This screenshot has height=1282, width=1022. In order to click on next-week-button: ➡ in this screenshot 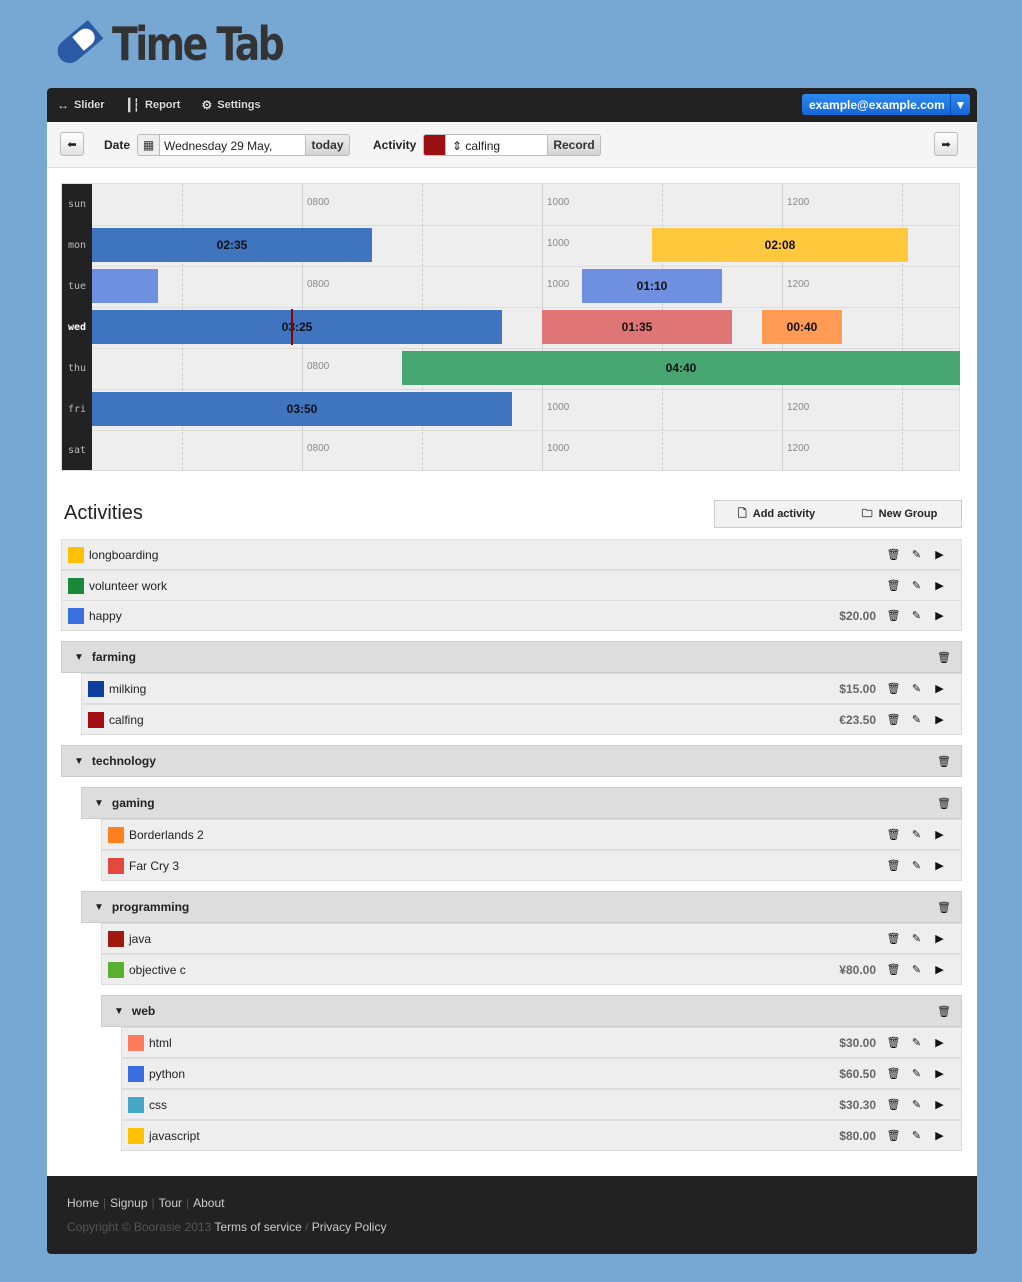, I will do `click(946, 144)`.